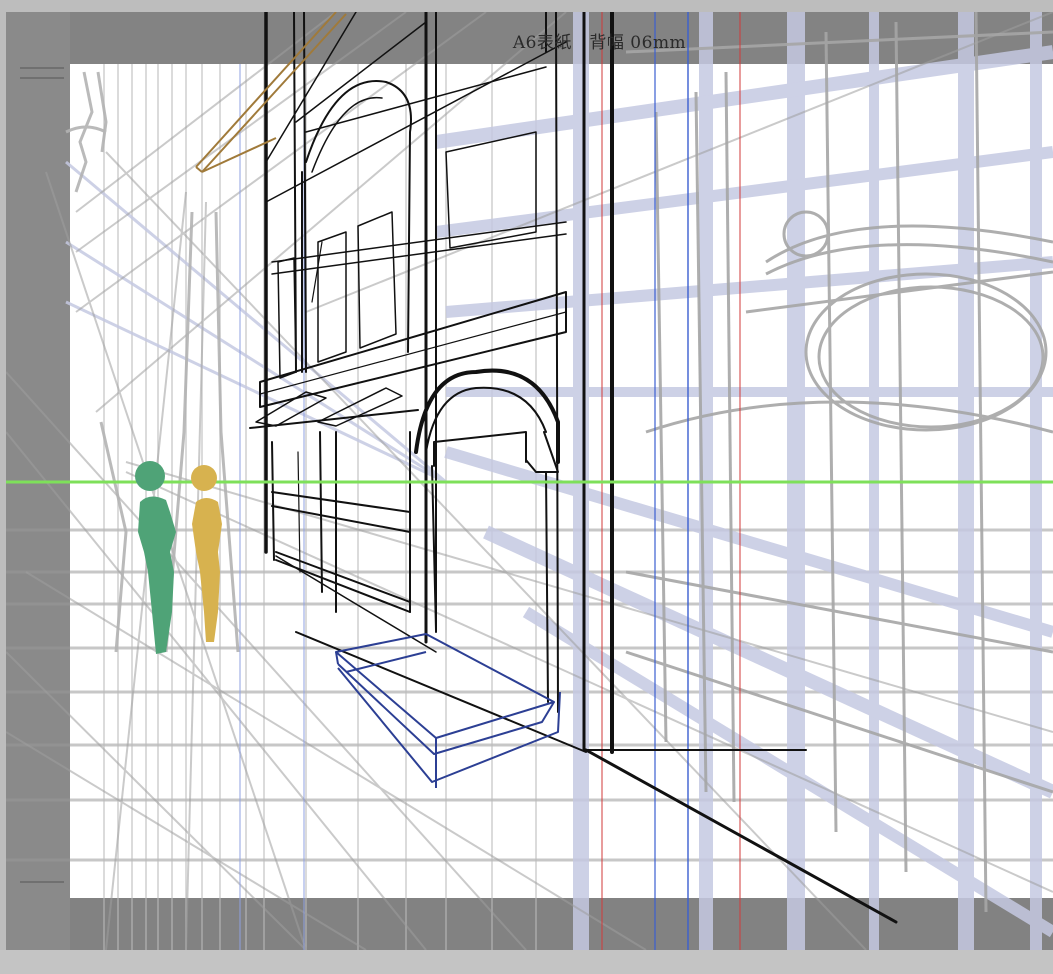  Describe the element at coordinates (526, 962) in the screenshot. I see `bottom-gutter` at that location.